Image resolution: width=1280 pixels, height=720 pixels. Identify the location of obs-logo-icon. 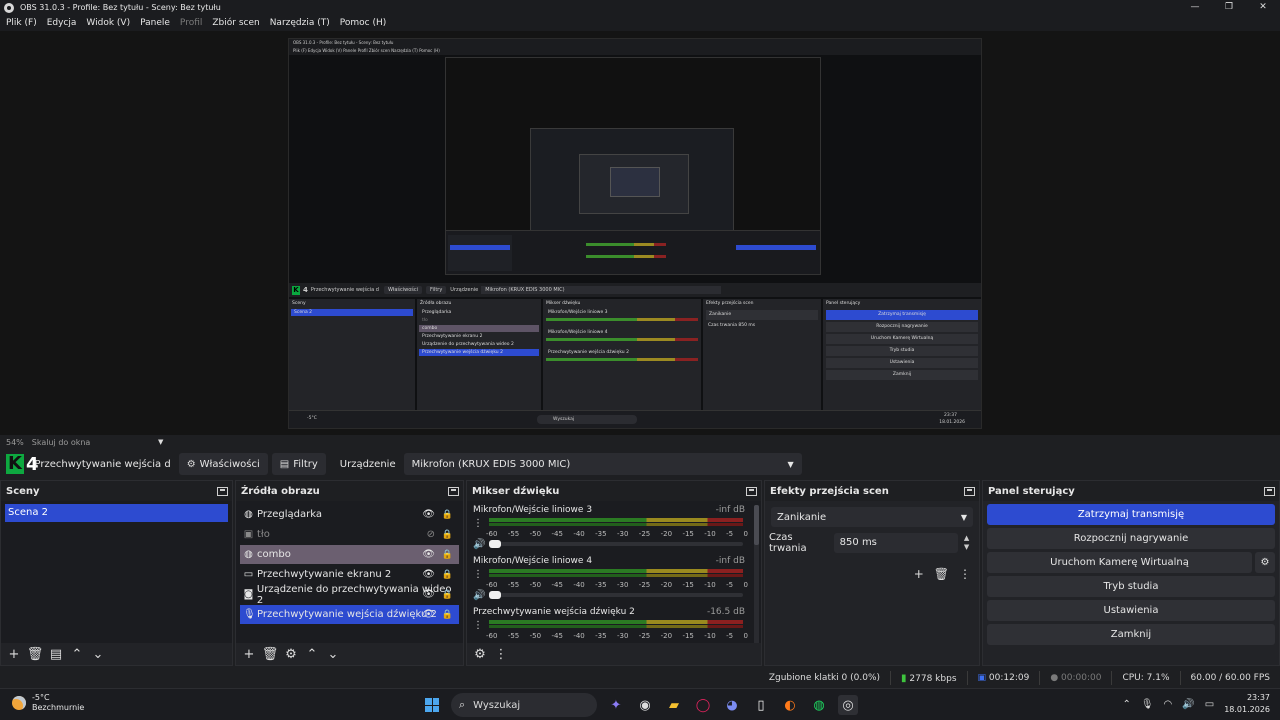
(9, 7).